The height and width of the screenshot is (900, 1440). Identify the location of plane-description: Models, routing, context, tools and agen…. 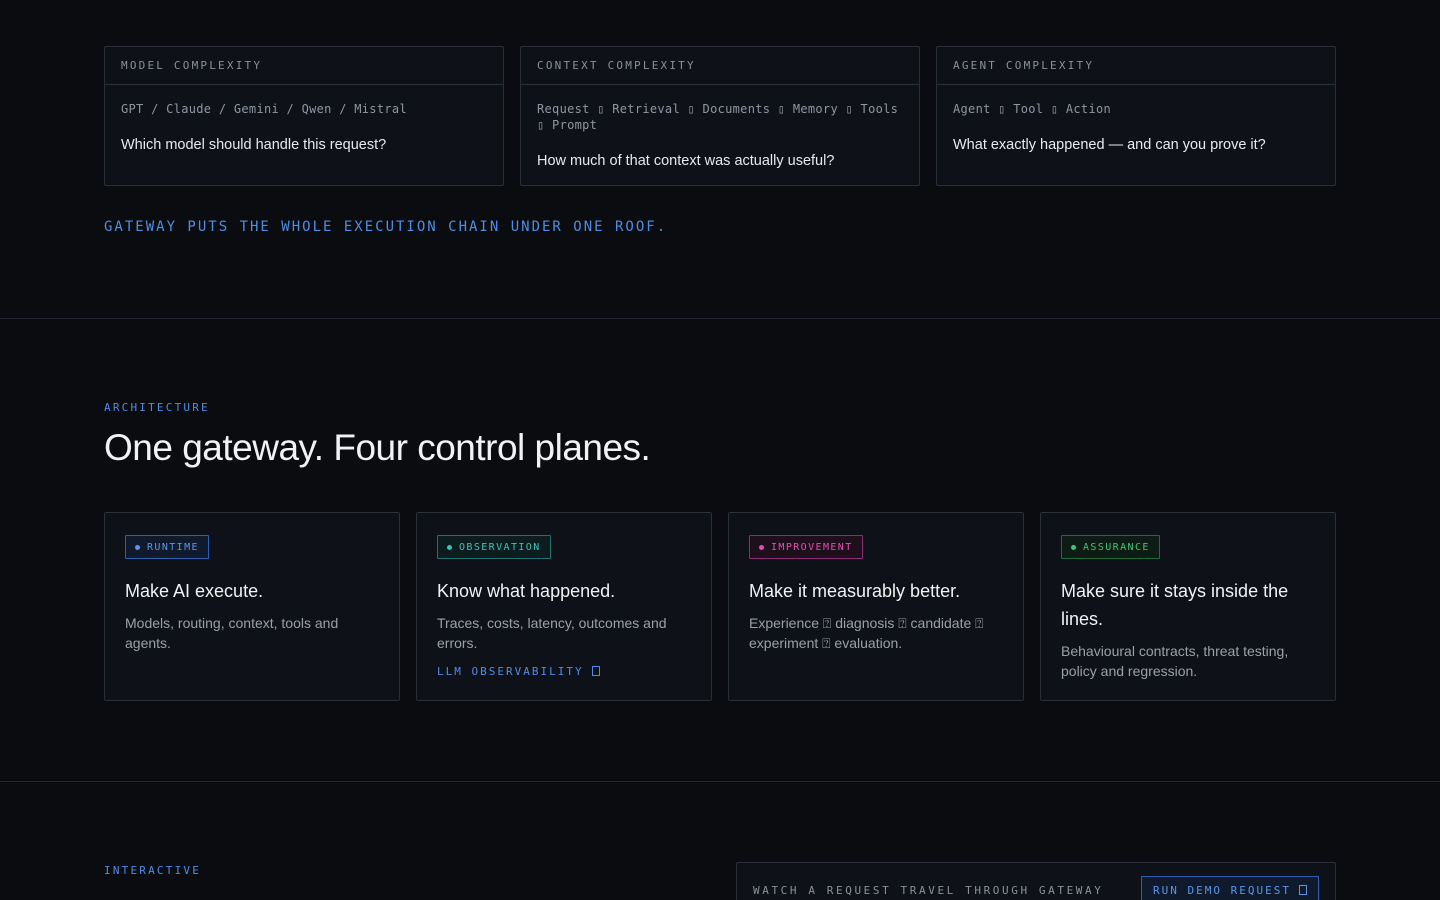
(232, 633).